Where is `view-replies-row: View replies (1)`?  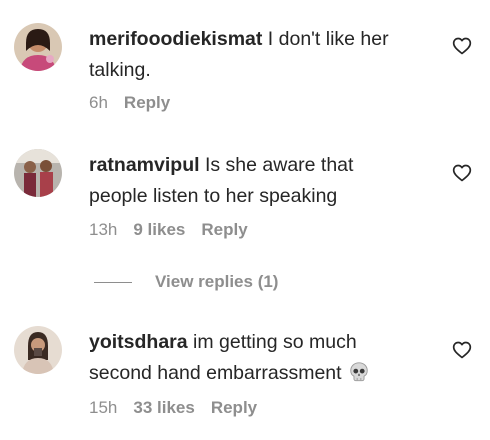
view-replies-row: View replies (1) is located at coordinates (245, 283).